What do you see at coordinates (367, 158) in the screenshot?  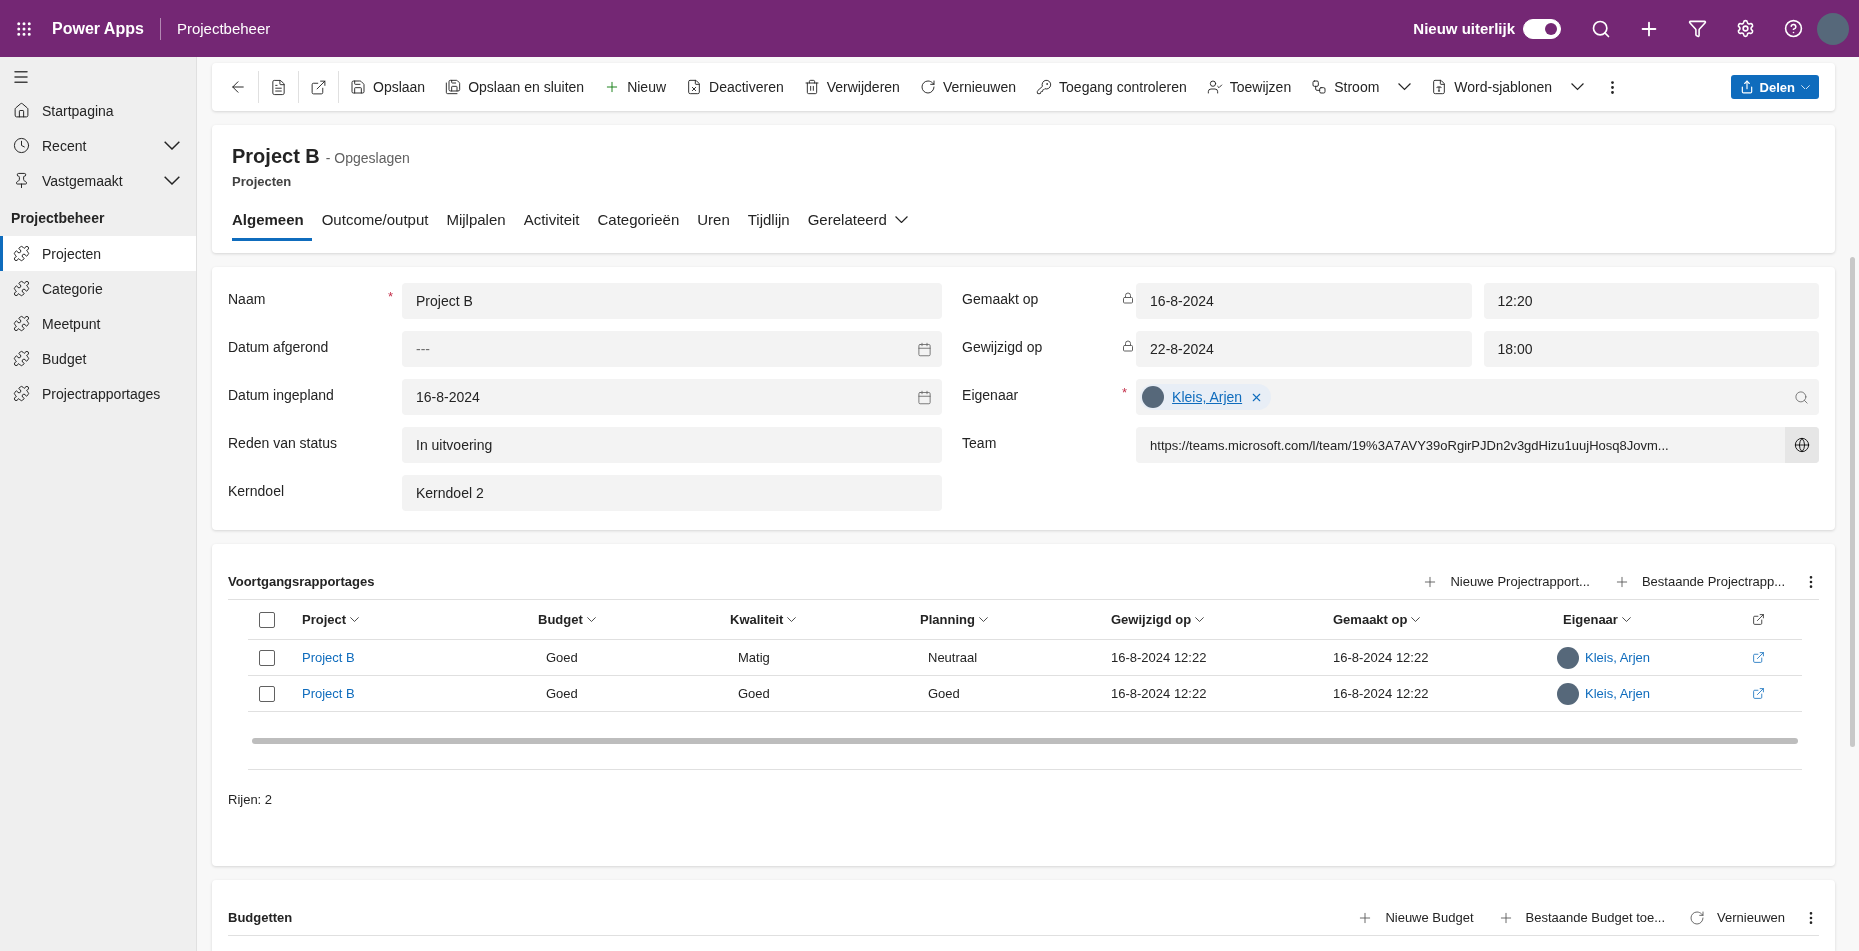 I see `save-status: - Opgeslagen` at bounding box center [367, 158].